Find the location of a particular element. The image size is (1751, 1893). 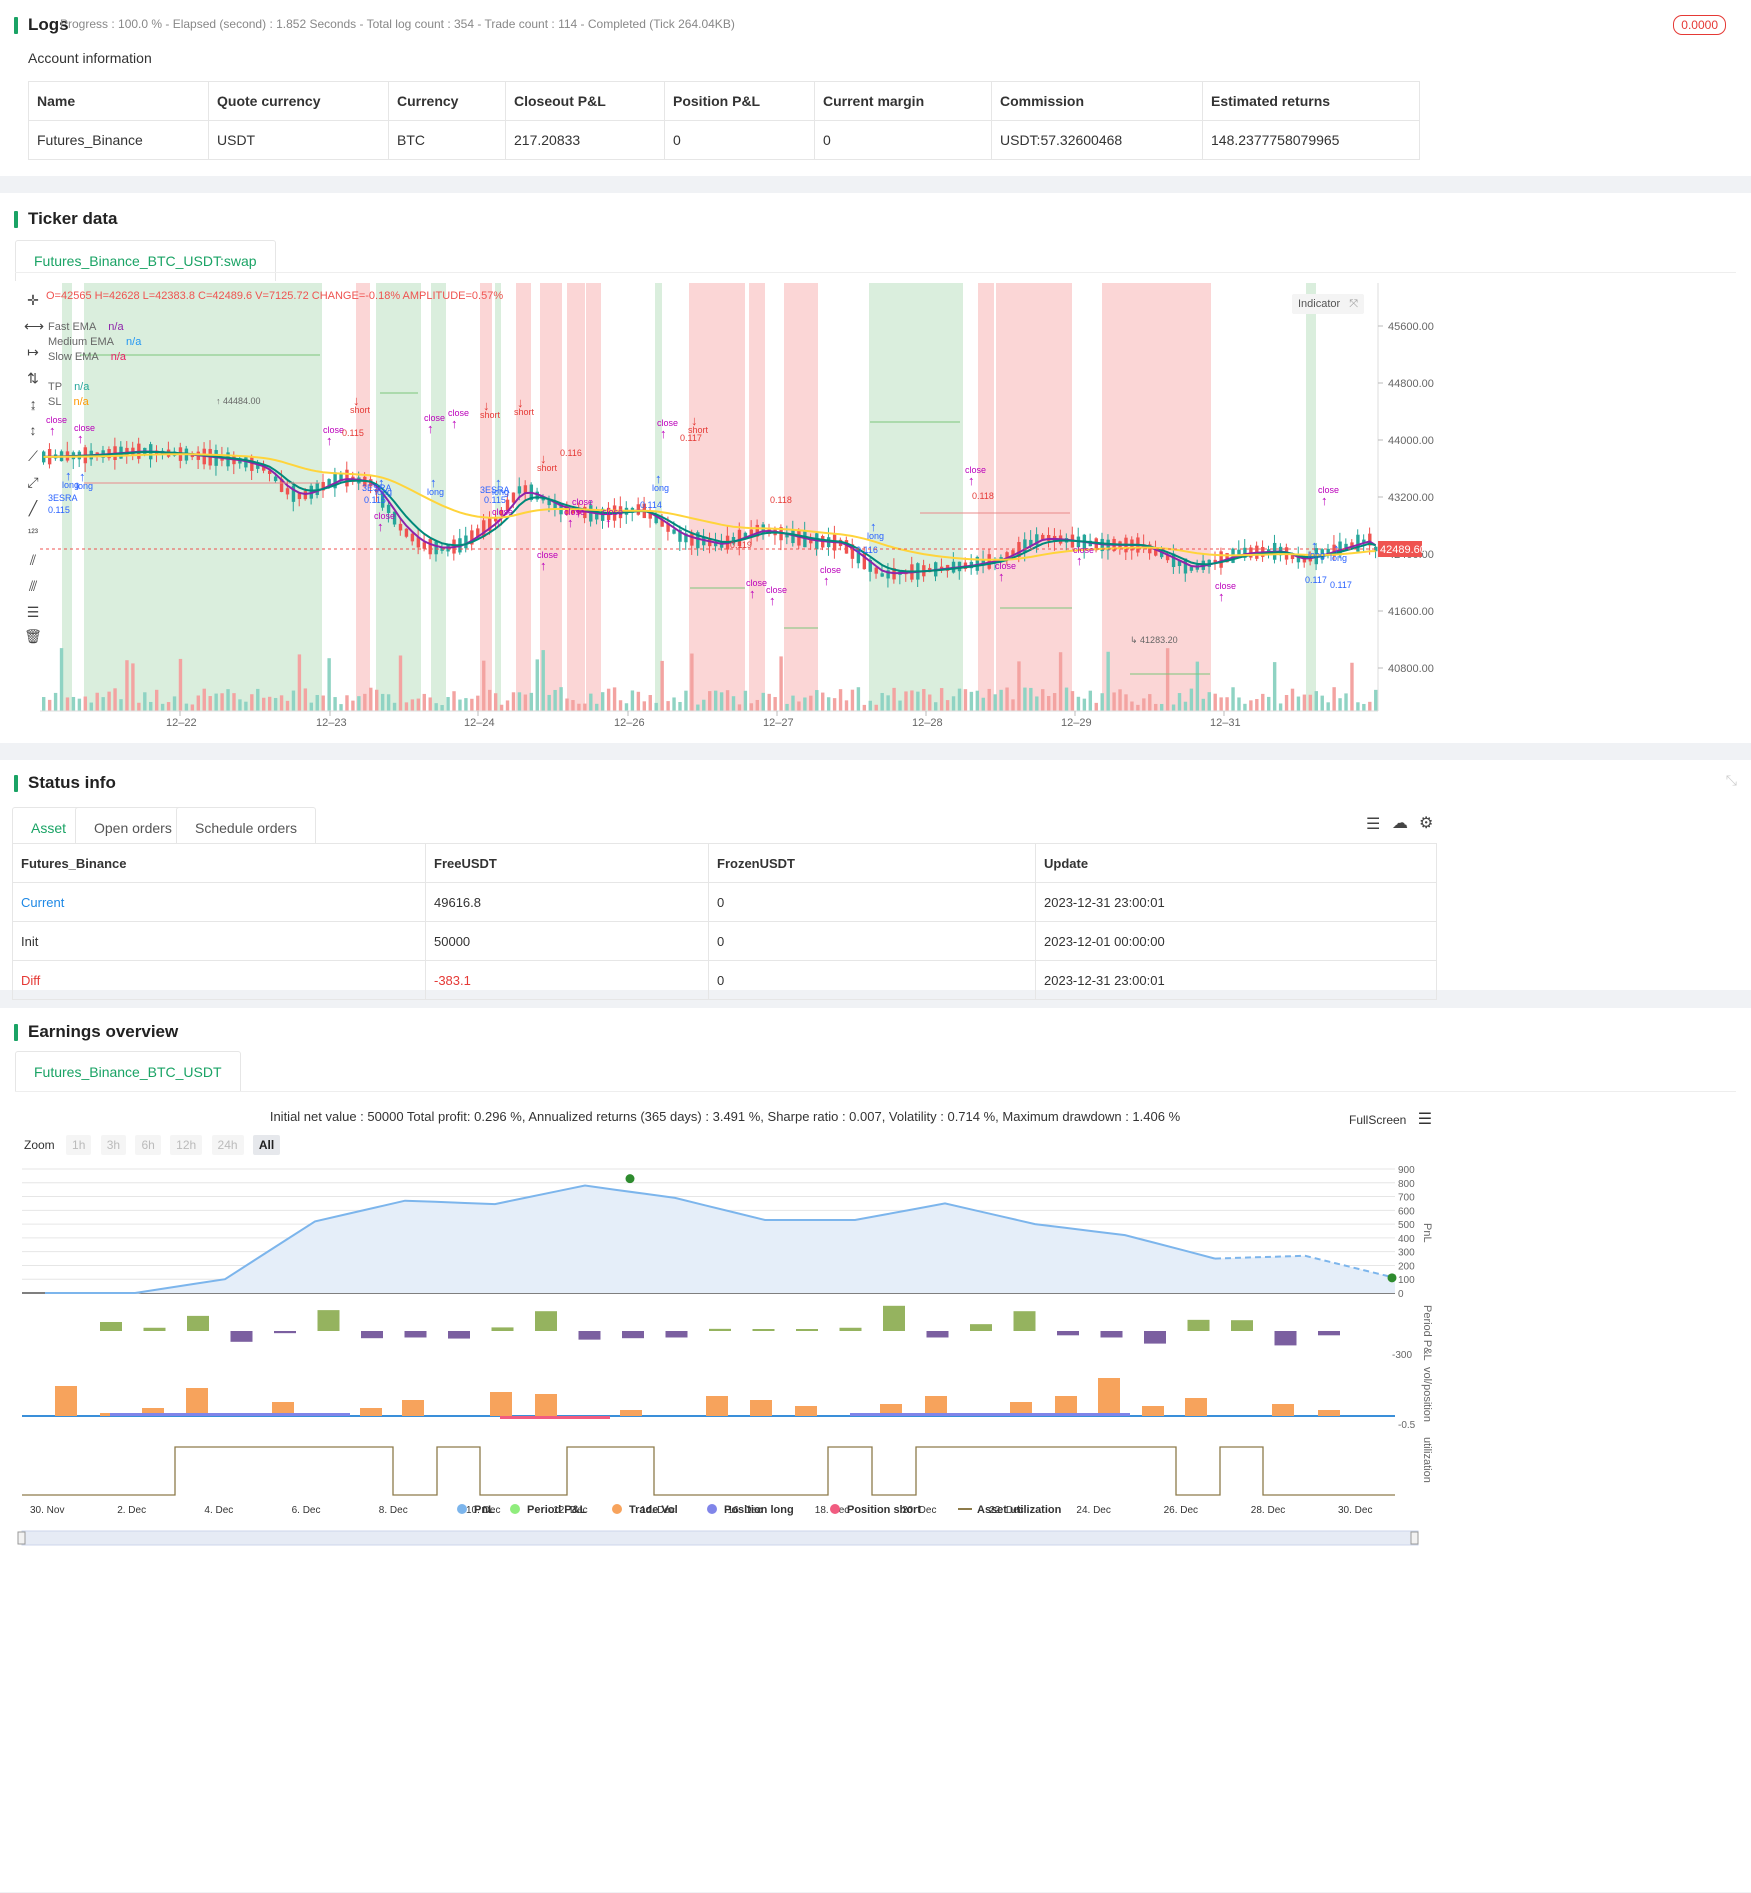

navigator-handle-right is located at coordinates (1414, 1538).